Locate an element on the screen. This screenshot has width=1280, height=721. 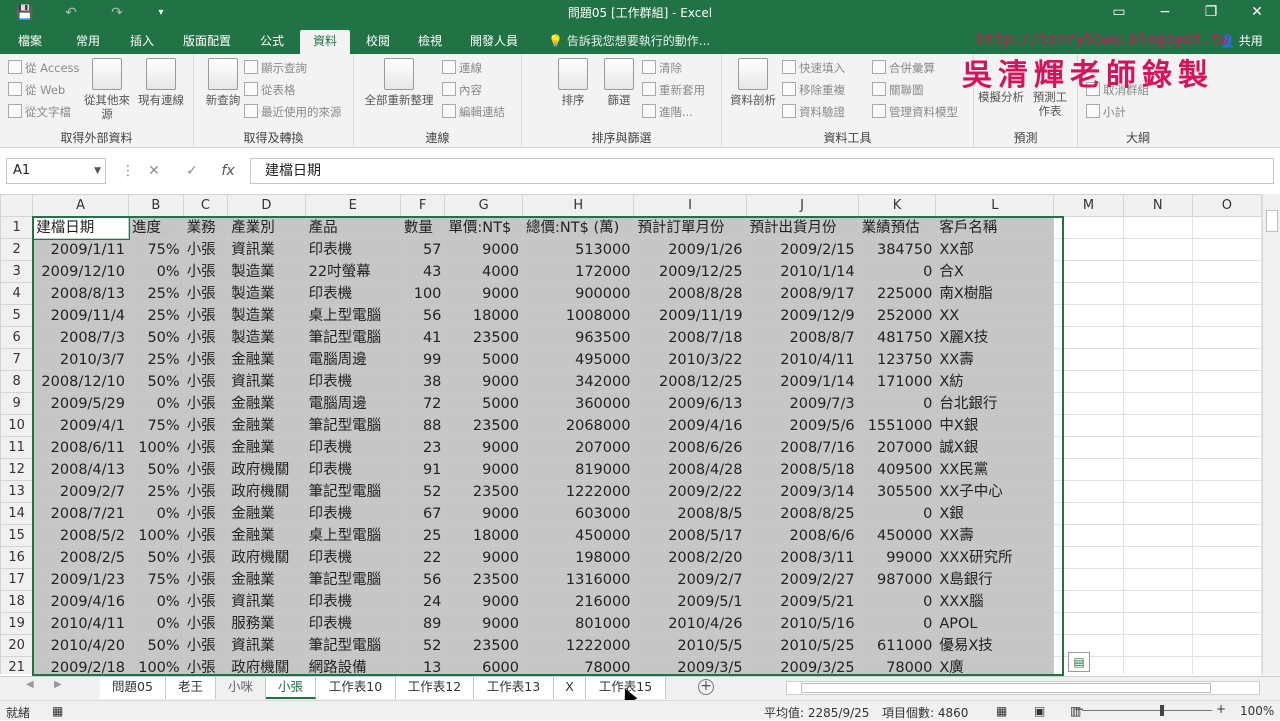
from-access-button: 從 Access is located at coordinates (44, 68).